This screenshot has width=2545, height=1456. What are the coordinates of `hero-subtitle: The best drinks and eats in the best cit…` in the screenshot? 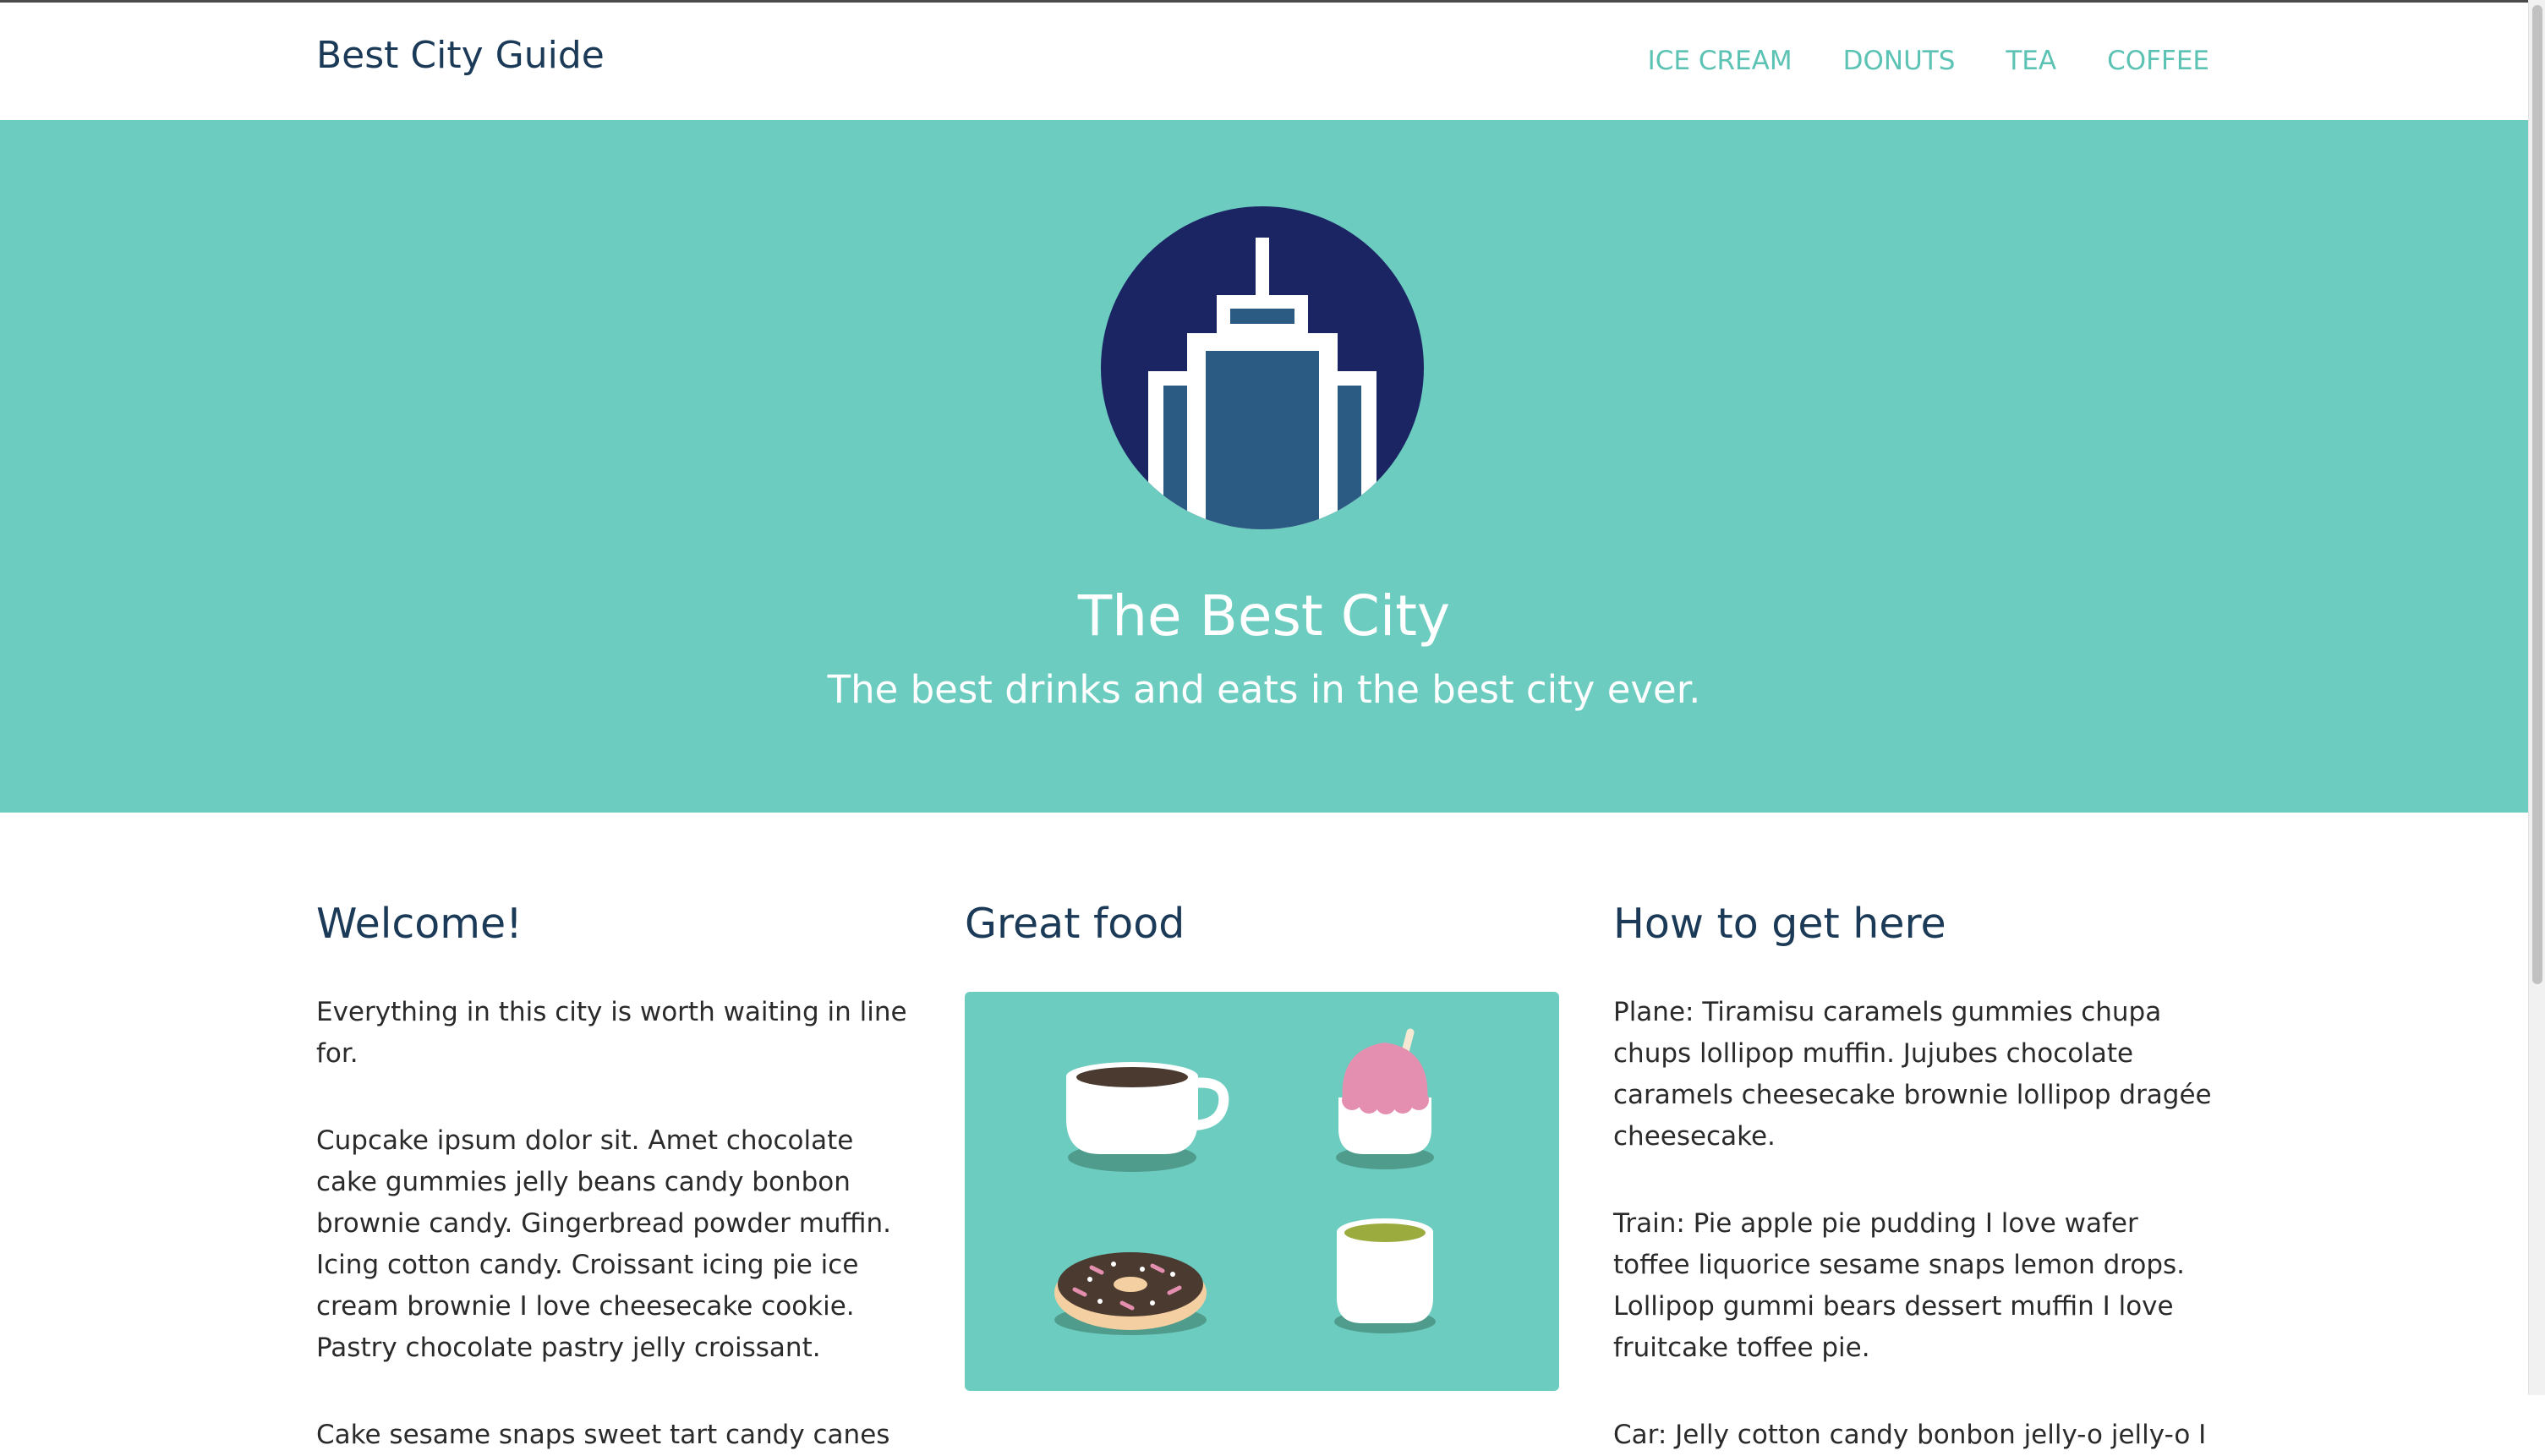 It's located at (1264, 690).